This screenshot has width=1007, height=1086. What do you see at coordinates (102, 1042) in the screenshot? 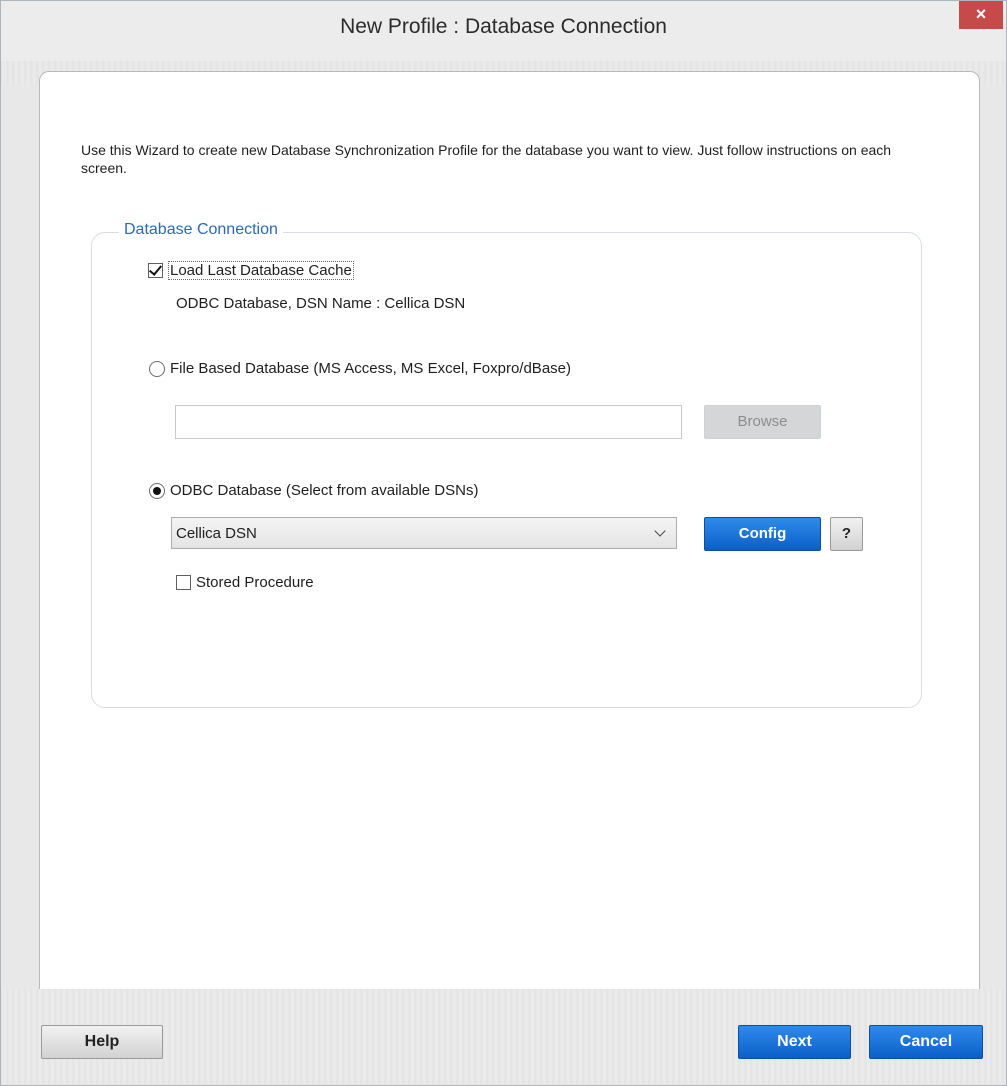
I see `help-button: Help` at bounding box center [102, 1042].